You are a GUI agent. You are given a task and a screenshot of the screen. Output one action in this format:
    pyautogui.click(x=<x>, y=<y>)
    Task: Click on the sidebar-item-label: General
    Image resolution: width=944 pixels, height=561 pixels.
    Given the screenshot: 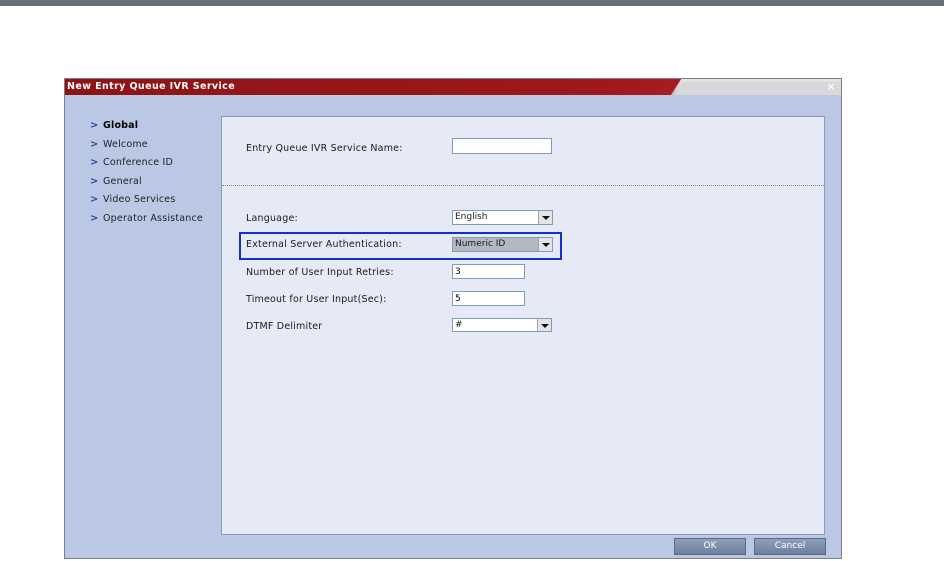 What is the action you would take?
    pyautogui.click(x=122, y=181)
    